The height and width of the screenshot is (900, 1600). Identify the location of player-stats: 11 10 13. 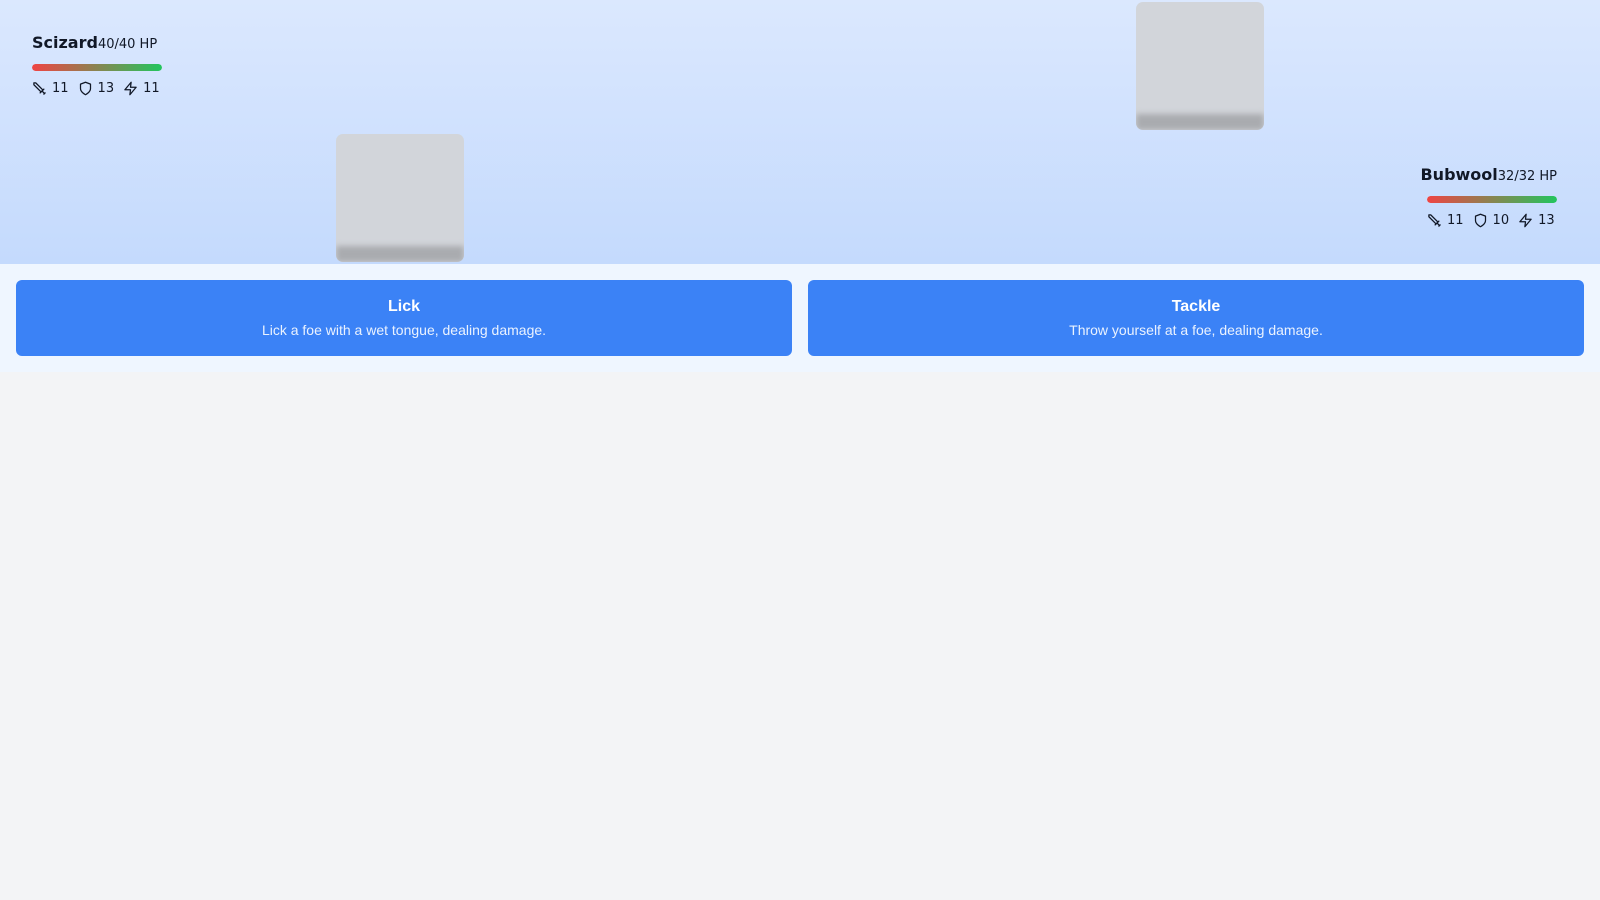
(1492, 220).